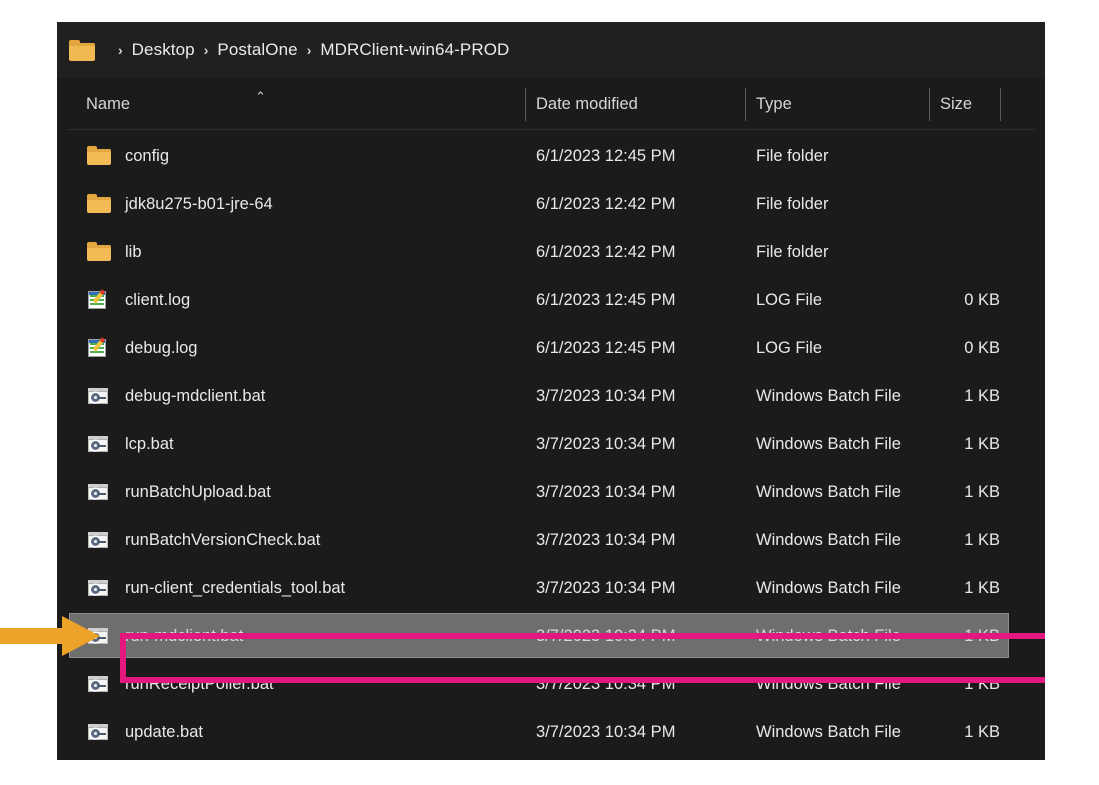 This screenshot has height=785, width=1099. What do you see at coordinates (147, 155) in the screenshot?
I see `file-name-label: config` at bounding box center [147, 155].